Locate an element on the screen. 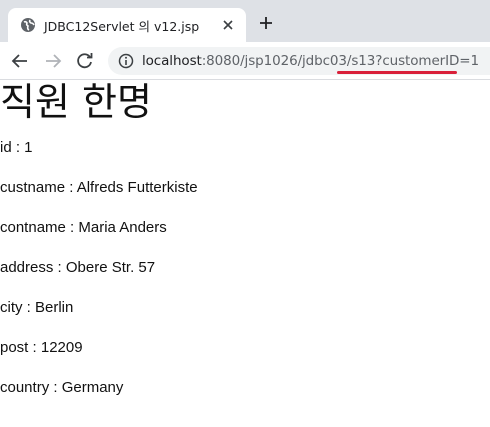 The height and width of the screenshot is (427, 490). field-custname: custname : Alfreds Futterkiste is located at coordinates (99, 187).